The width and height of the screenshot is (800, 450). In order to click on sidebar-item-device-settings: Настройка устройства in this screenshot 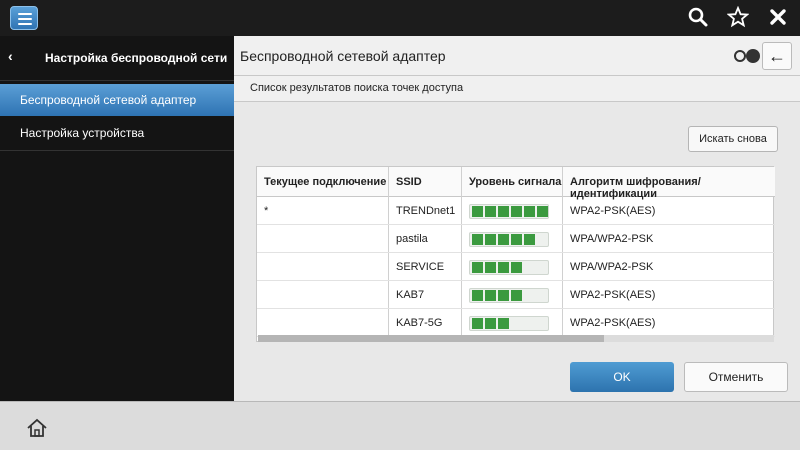, I will do `click(117, 133)`.